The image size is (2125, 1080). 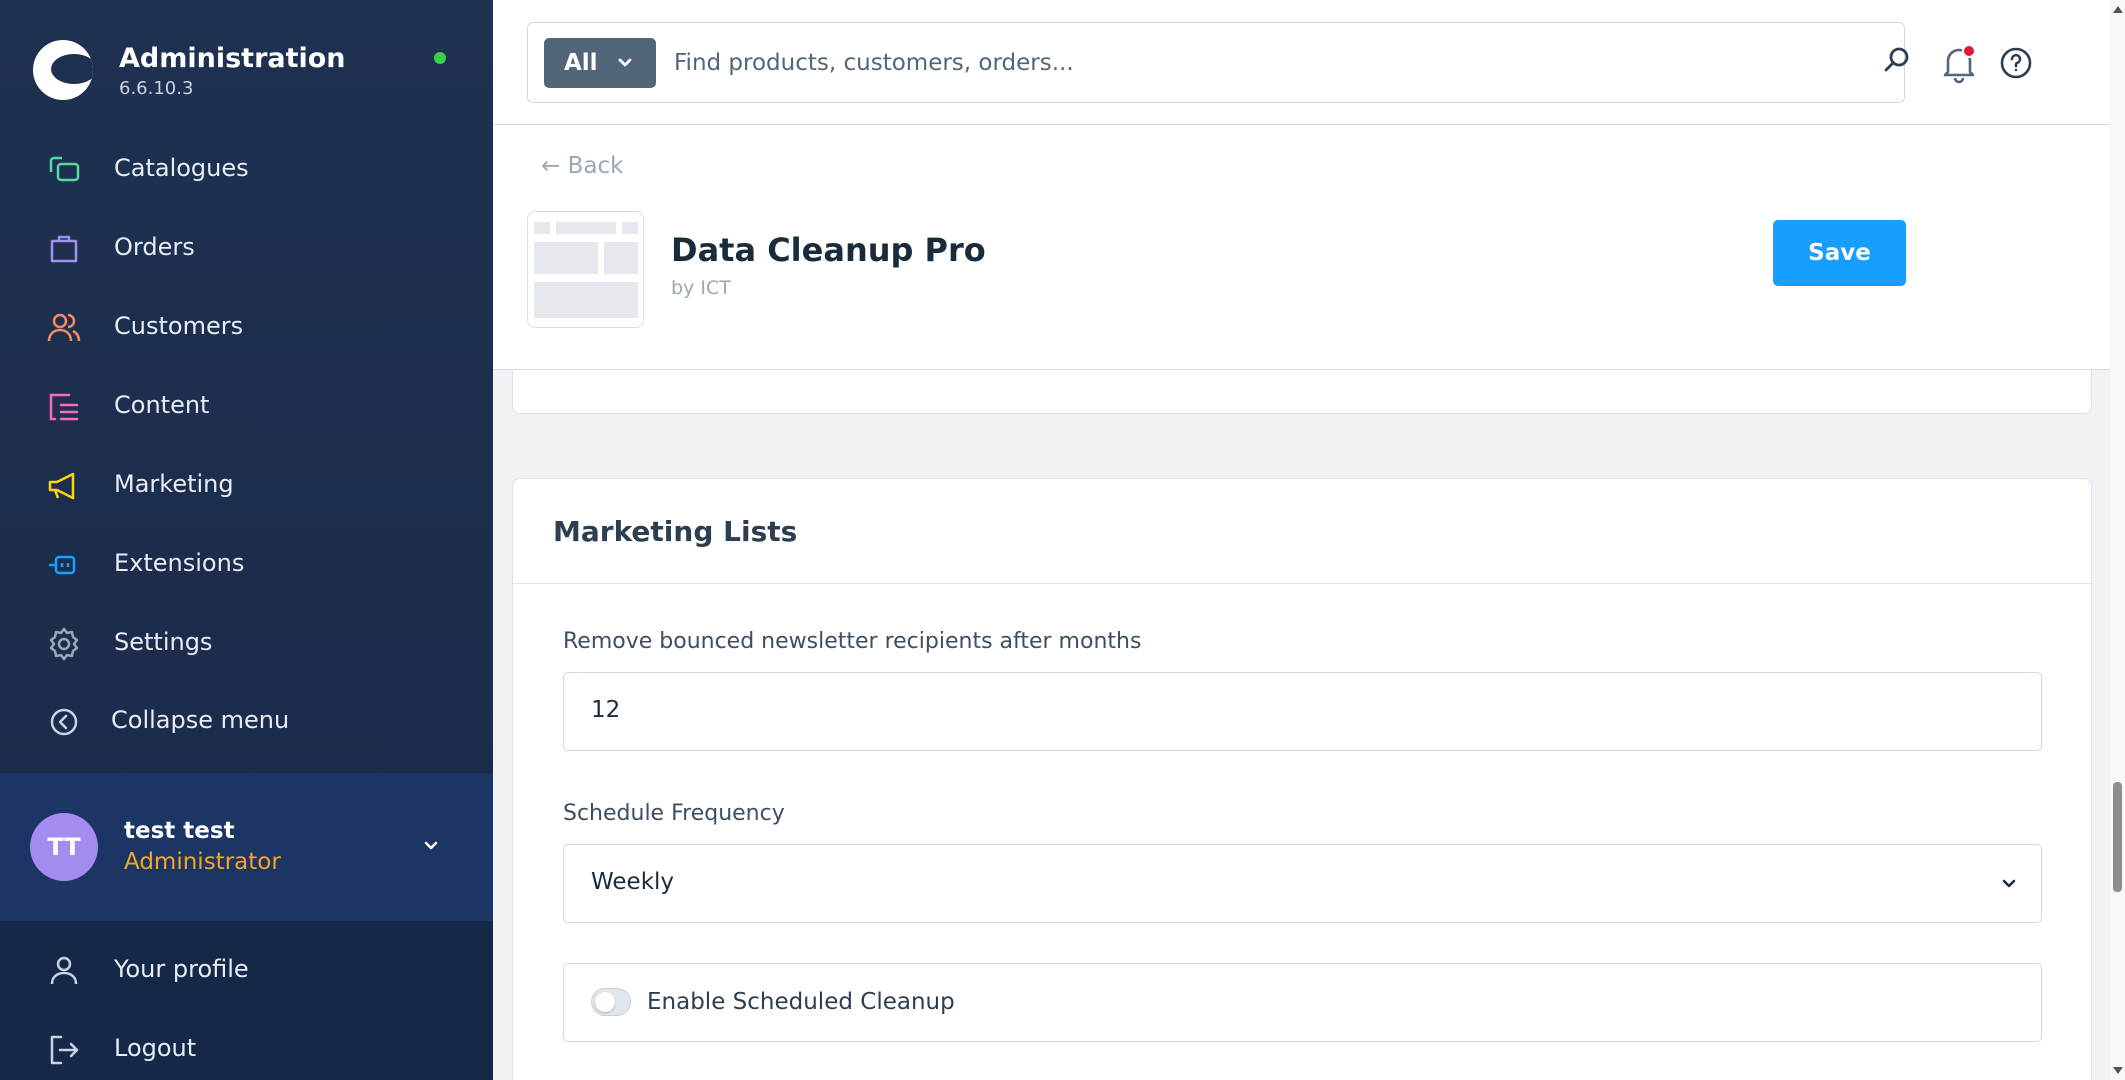 What do you see at coordinates (156, 88) in the screenshot?
I see `version-label: 6.6.10.3` at bounding box center [156, 88].